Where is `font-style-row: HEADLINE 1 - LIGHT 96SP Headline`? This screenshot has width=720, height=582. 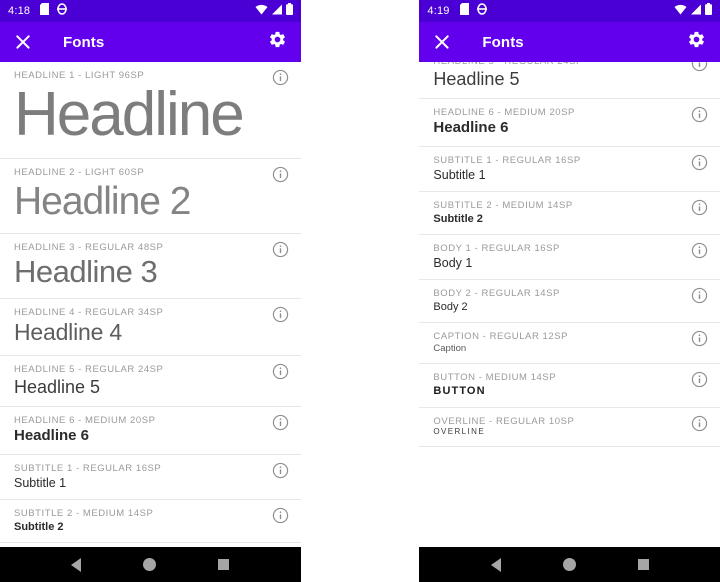 font-style-row: HEADLINE 1 - LIGHT 96SP Headline is located at coordinates (150, 111).